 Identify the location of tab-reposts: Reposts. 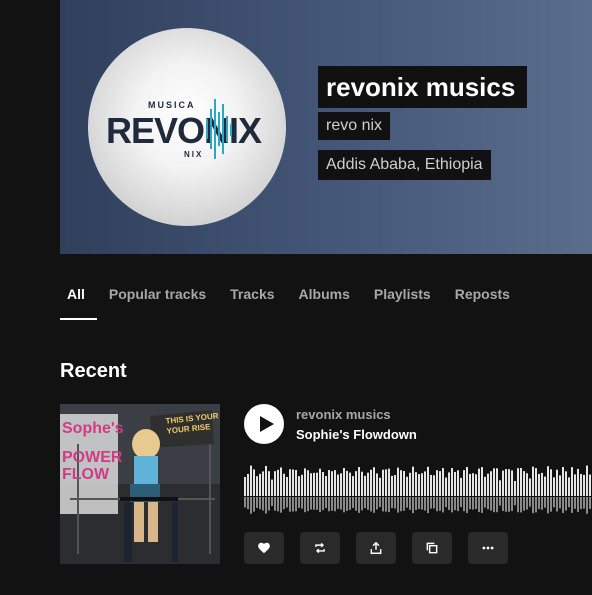
(482, 300).